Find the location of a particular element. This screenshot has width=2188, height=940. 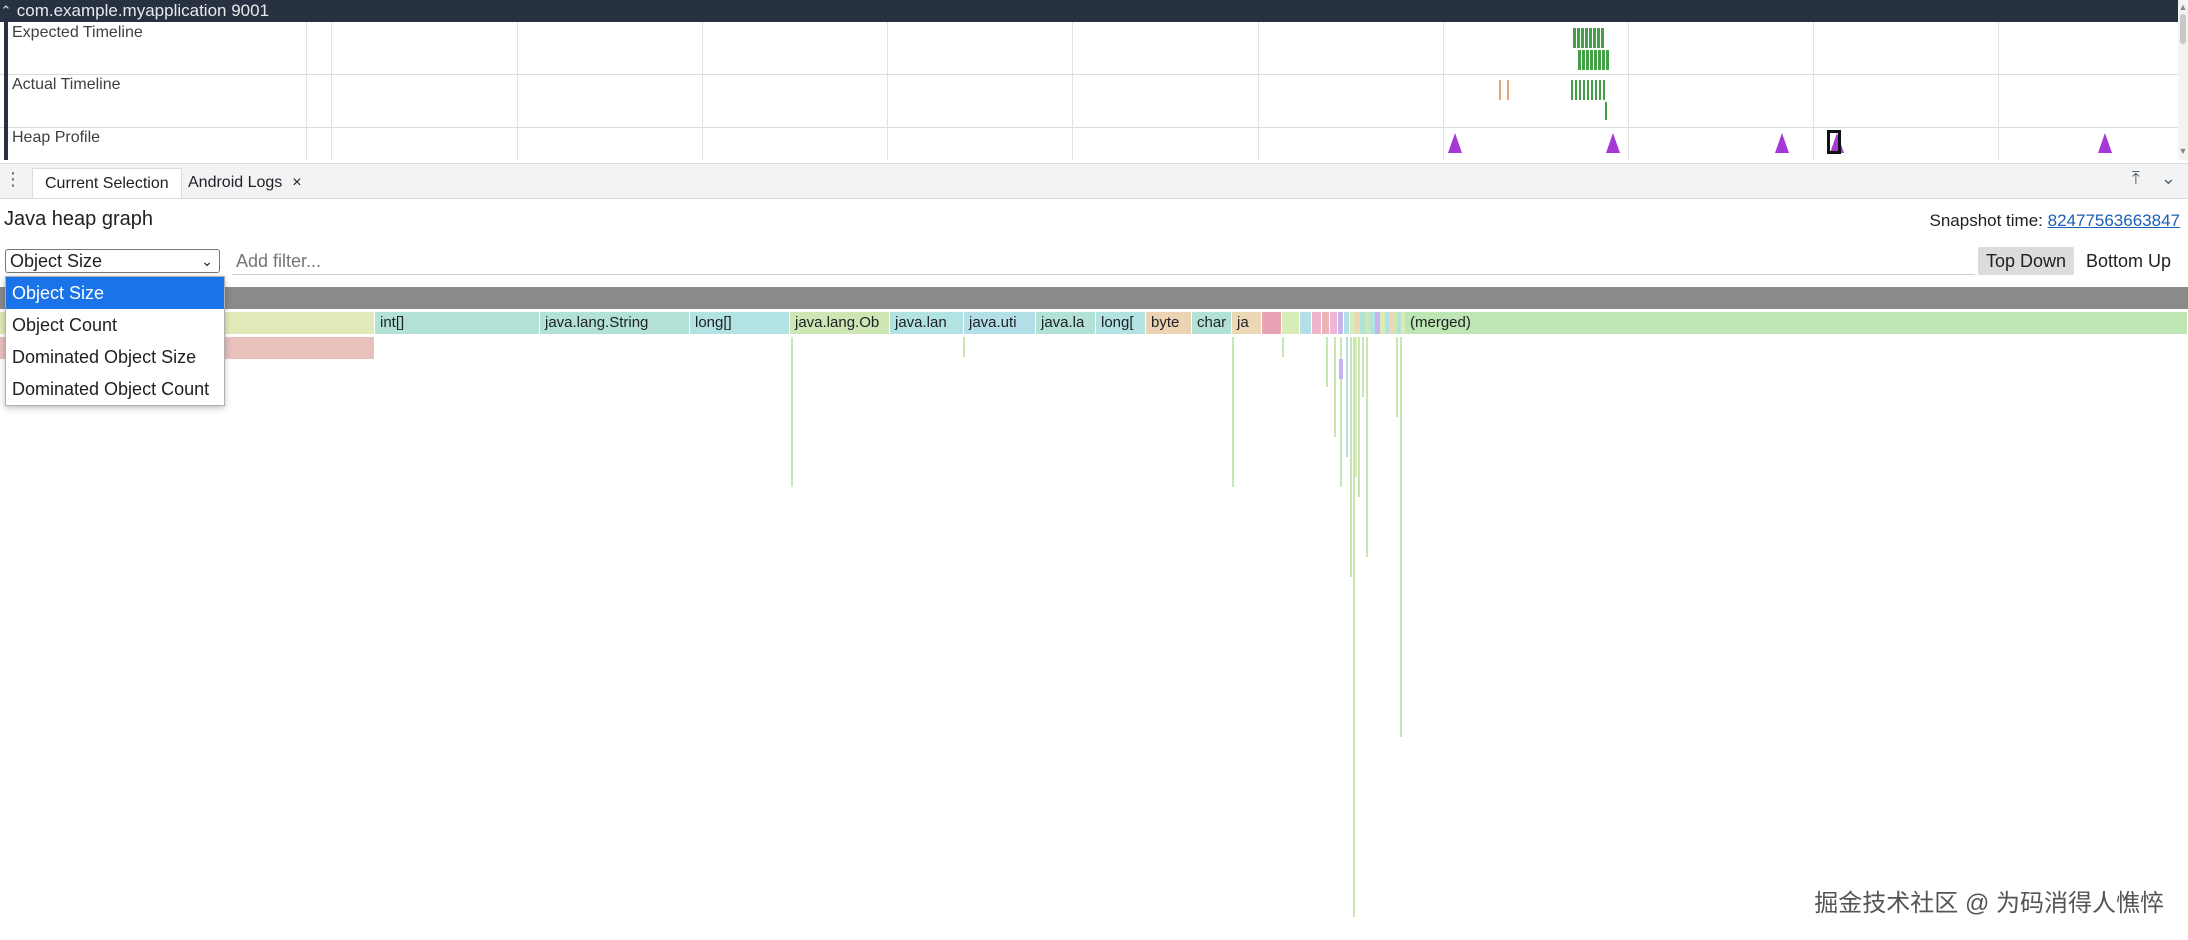

chevron-up-icon: ⌃ is located at coordinates (6, 11).